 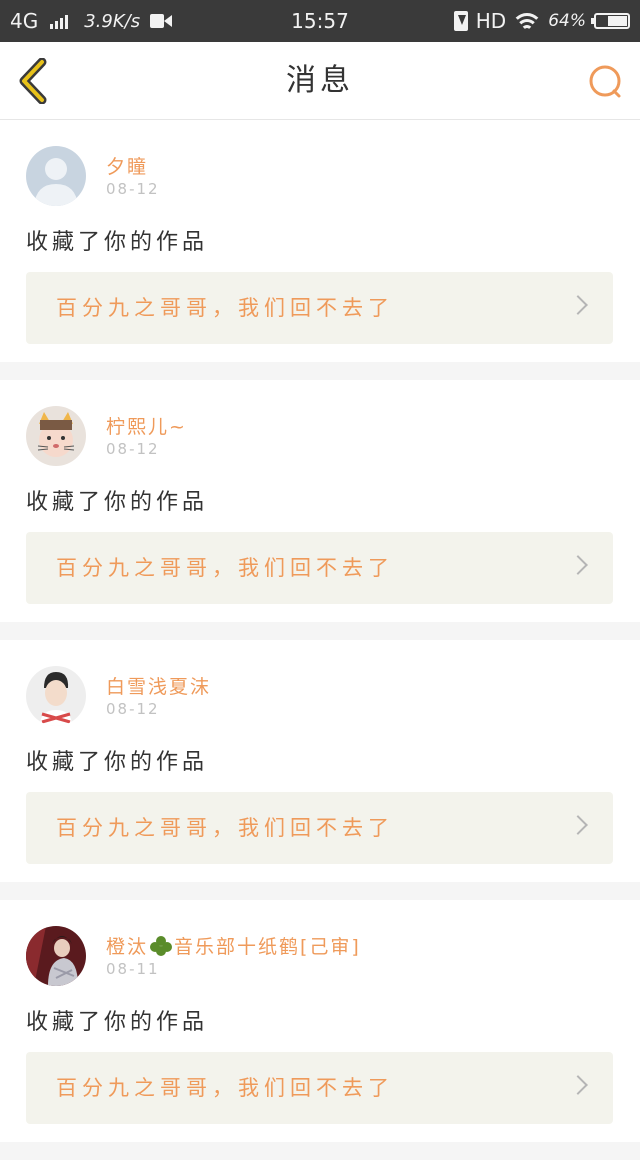 I want to click on chevron-left-icon, so click(x=33, y=81).